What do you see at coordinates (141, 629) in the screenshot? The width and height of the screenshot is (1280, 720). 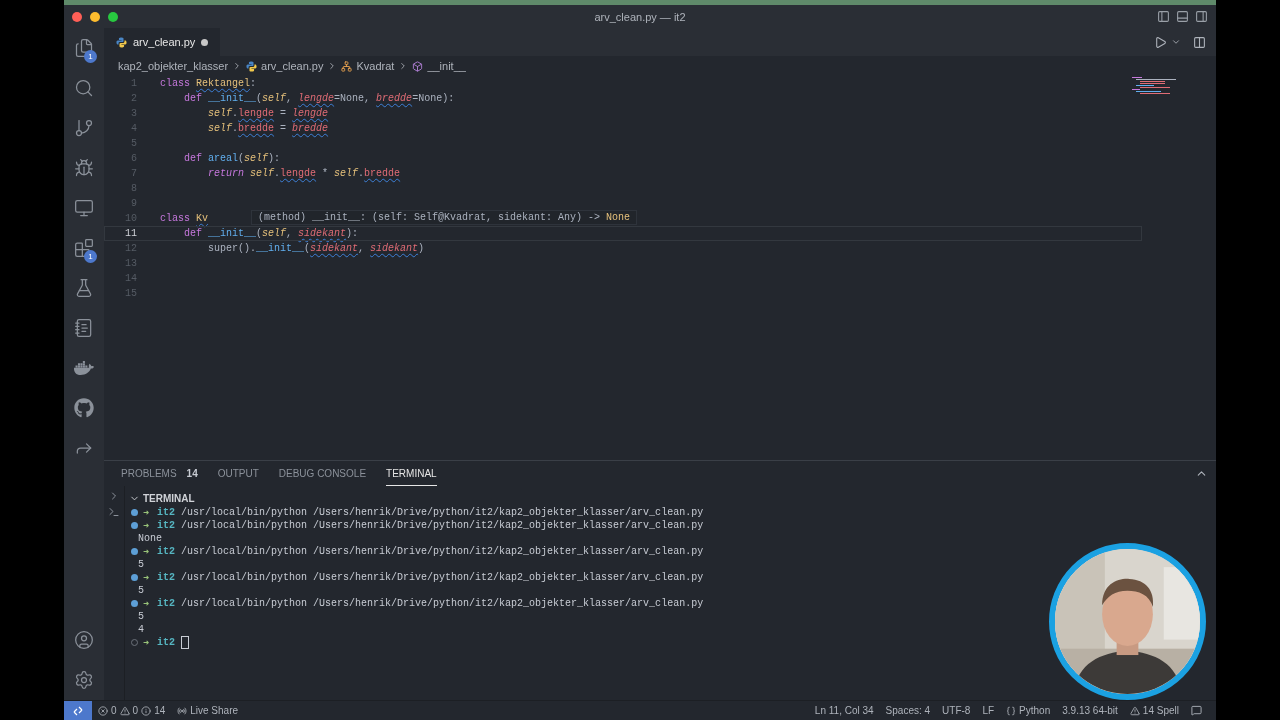 I see `terminal-output: 4` at bounding box center [141, 629].